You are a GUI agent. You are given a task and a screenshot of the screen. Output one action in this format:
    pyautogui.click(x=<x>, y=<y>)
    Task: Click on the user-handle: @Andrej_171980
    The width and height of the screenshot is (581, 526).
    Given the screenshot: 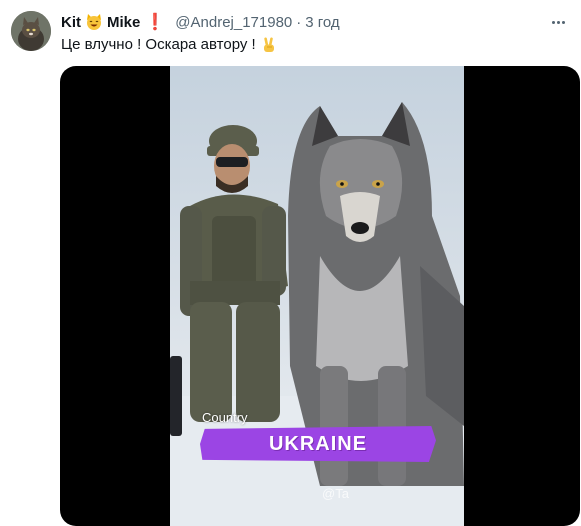 What is the action you would take?
    pyautogui.click(x=233, y=22)
    